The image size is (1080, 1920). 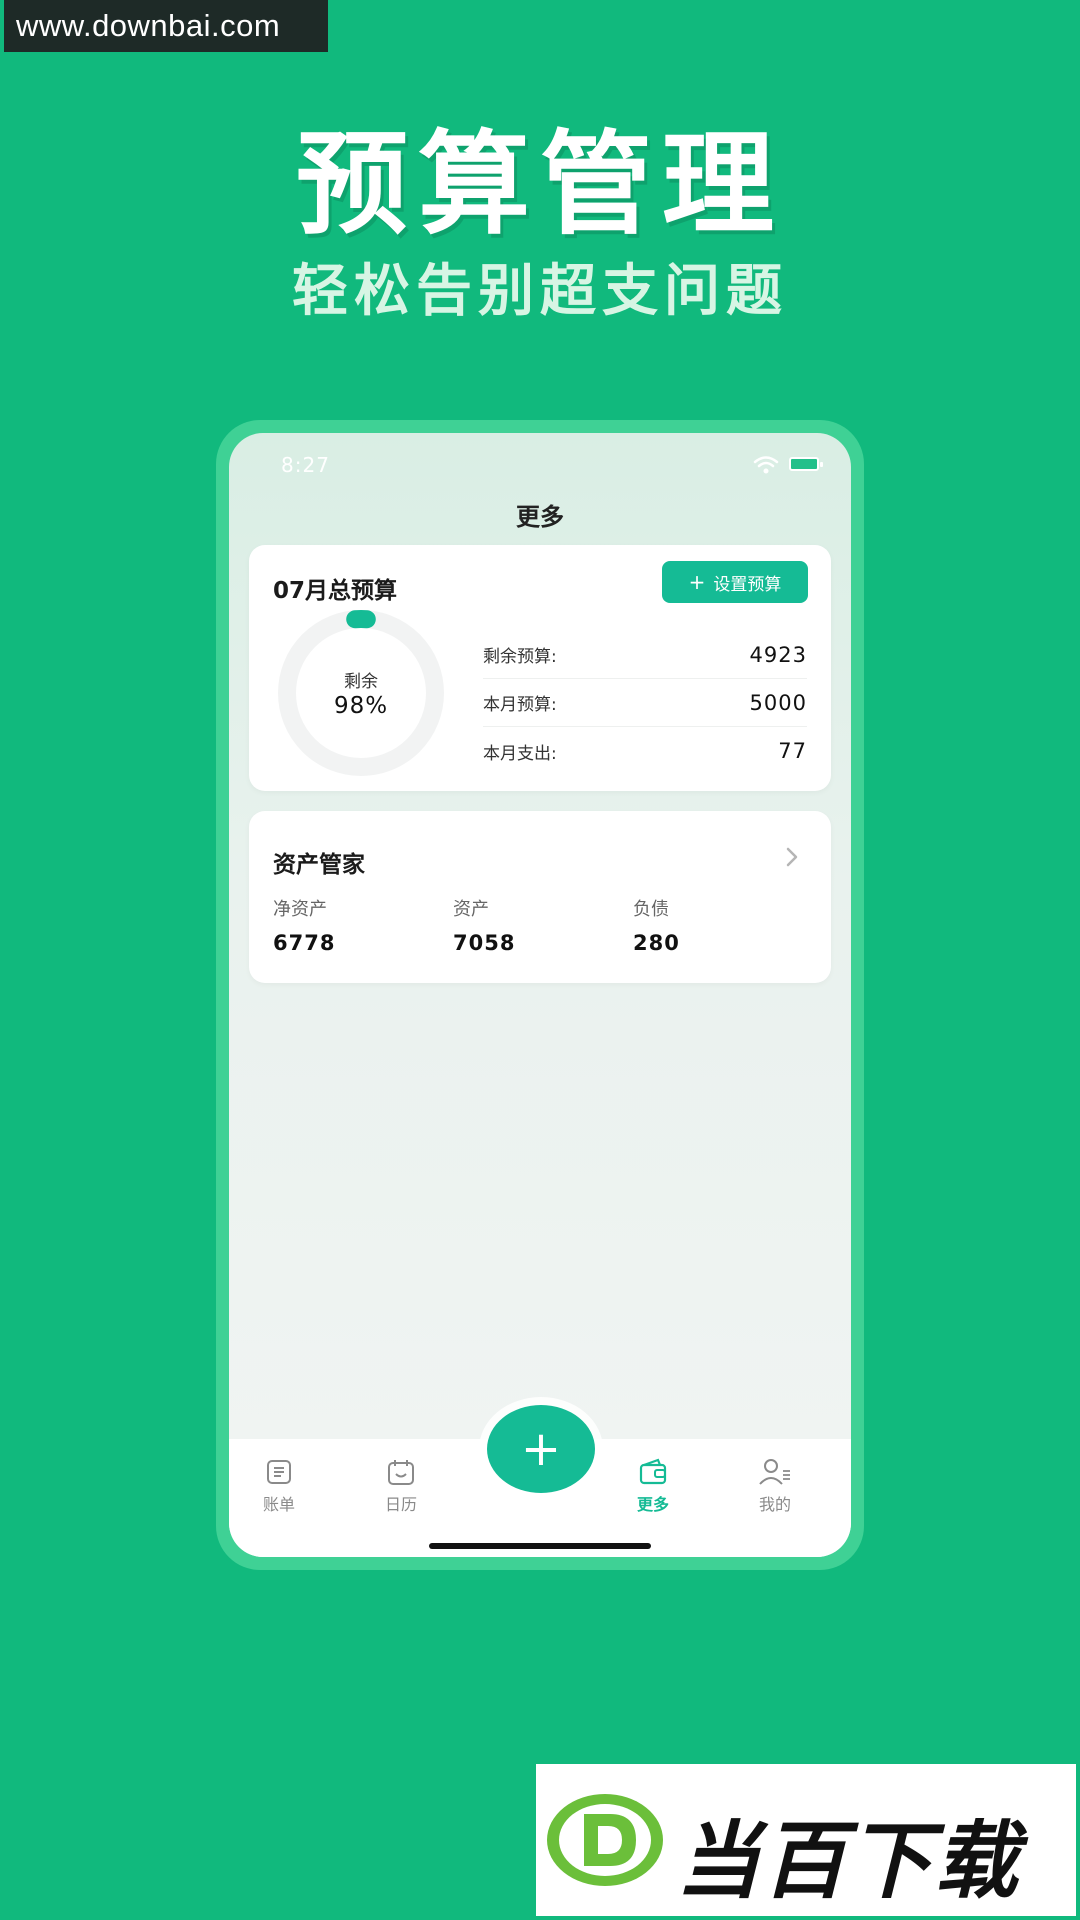 I want to click on set-budget-label: 设置预算, so click(x=747, y=584).